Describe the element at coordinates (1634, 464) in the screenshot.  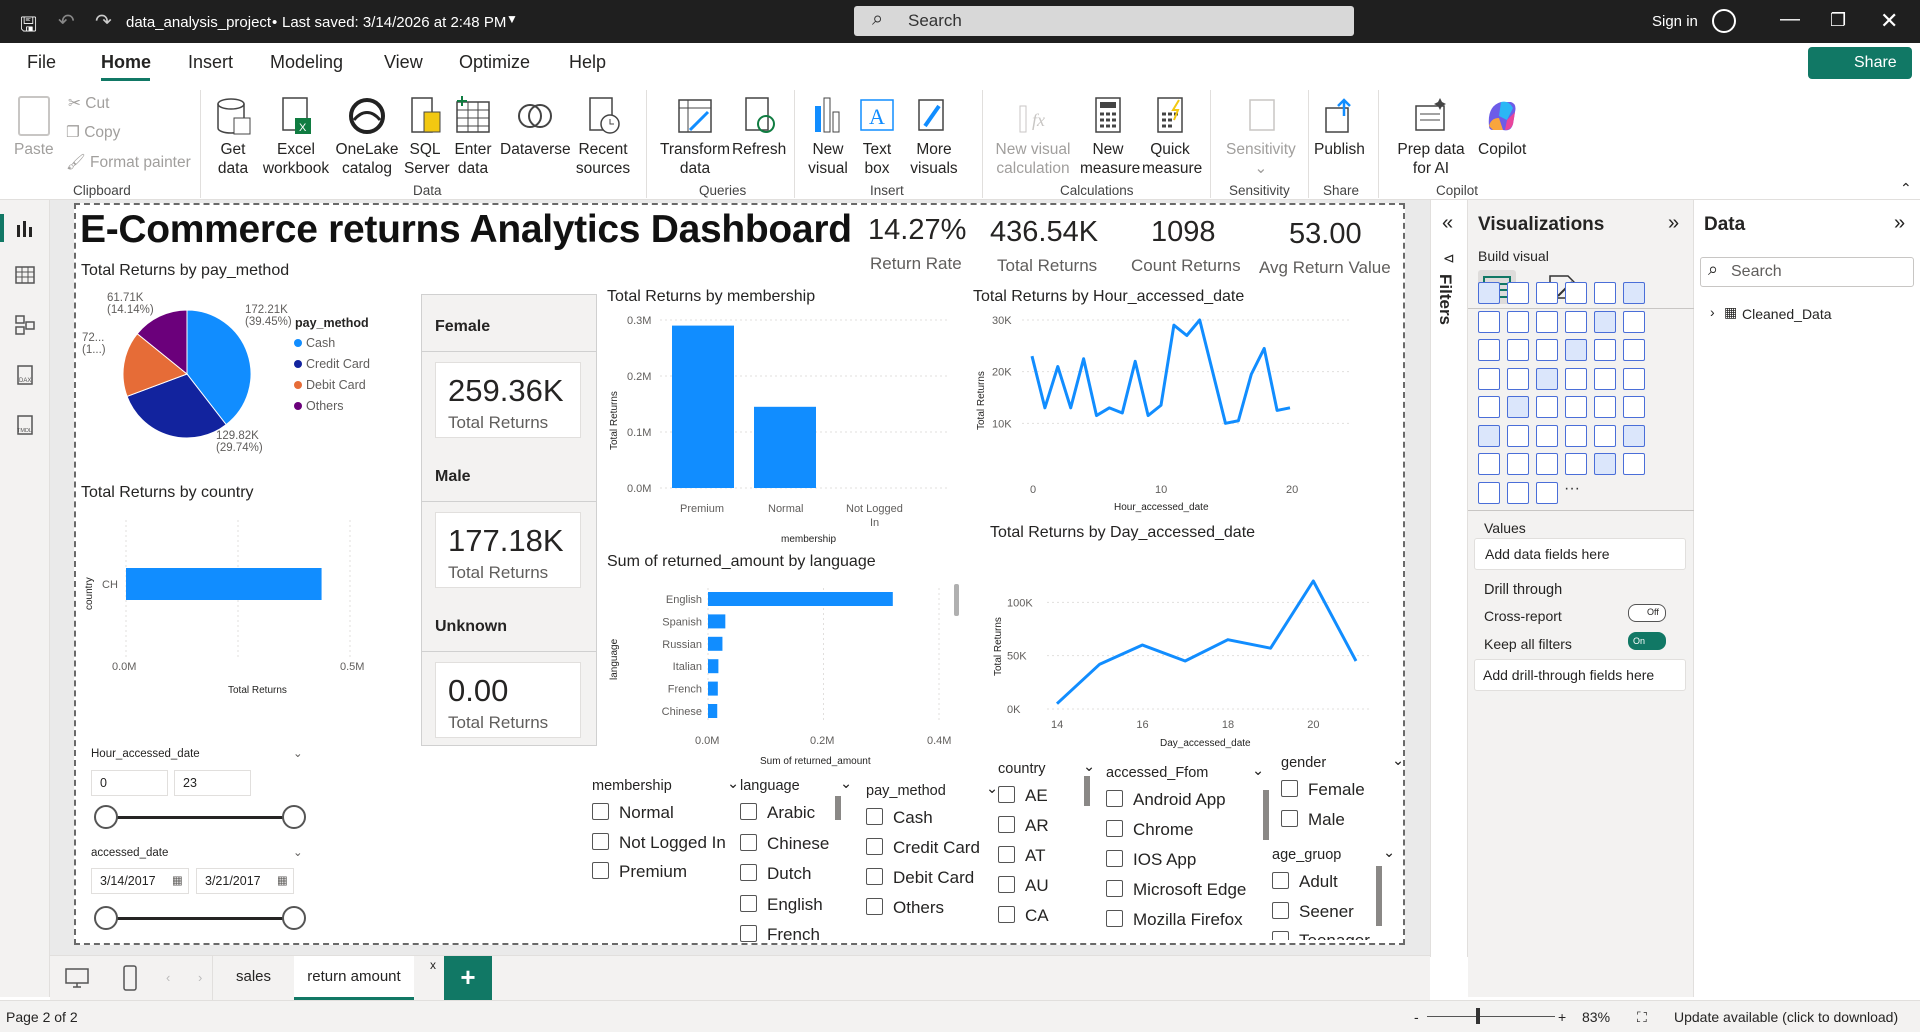
I see `image-visual-icon` at that location.